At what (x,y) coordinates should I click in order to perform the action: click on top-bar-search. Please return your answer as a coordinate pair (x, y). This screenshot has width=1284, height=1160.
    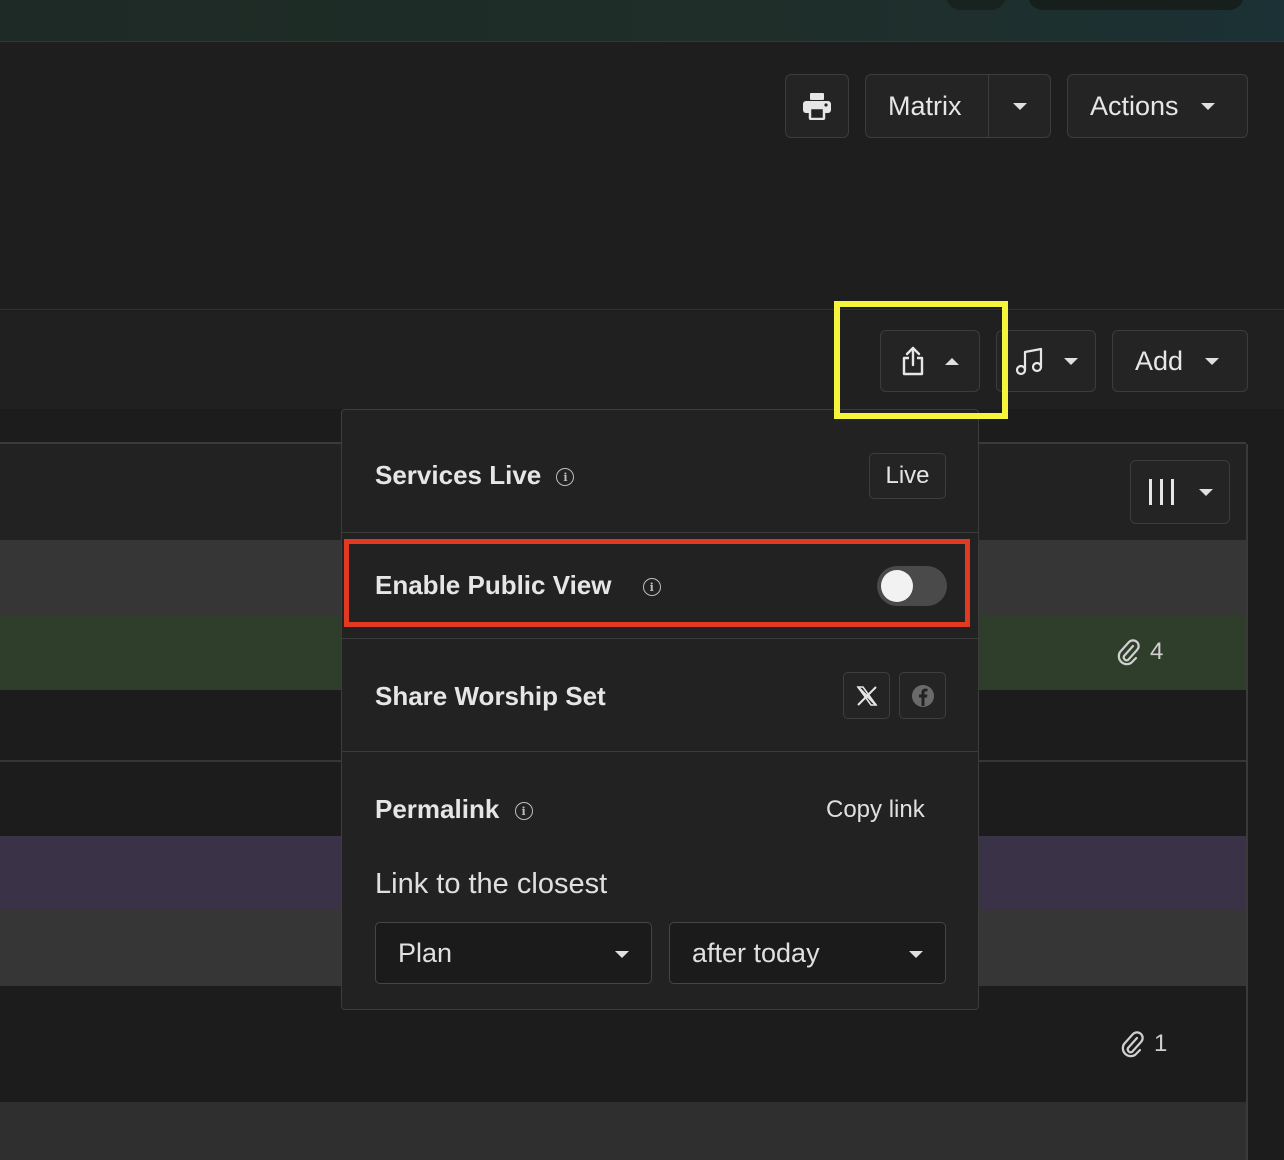
    Looking at the image, I should click on (1136, 5).